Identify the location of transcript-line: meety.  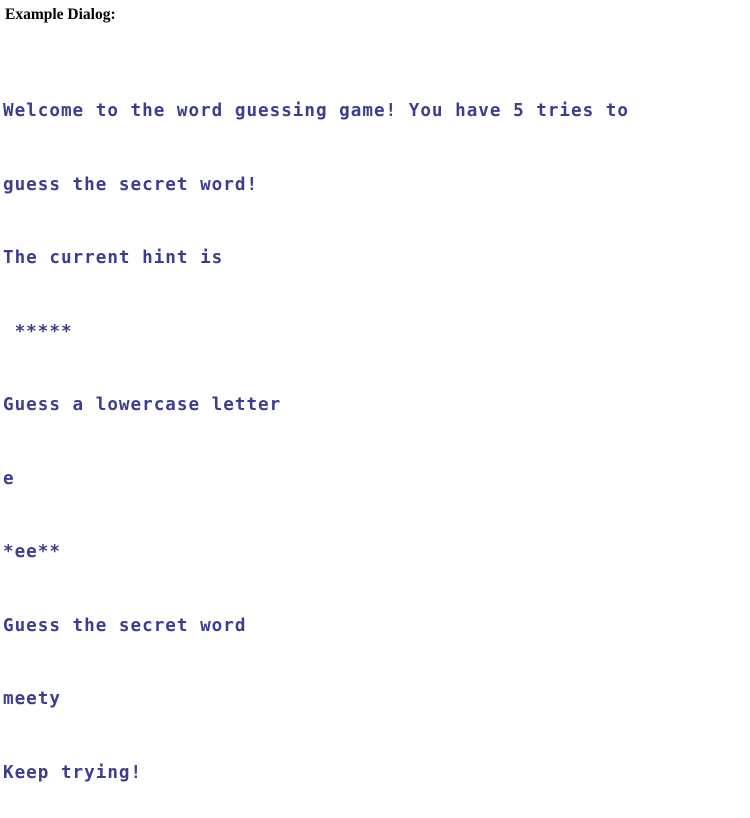
(32, 699).